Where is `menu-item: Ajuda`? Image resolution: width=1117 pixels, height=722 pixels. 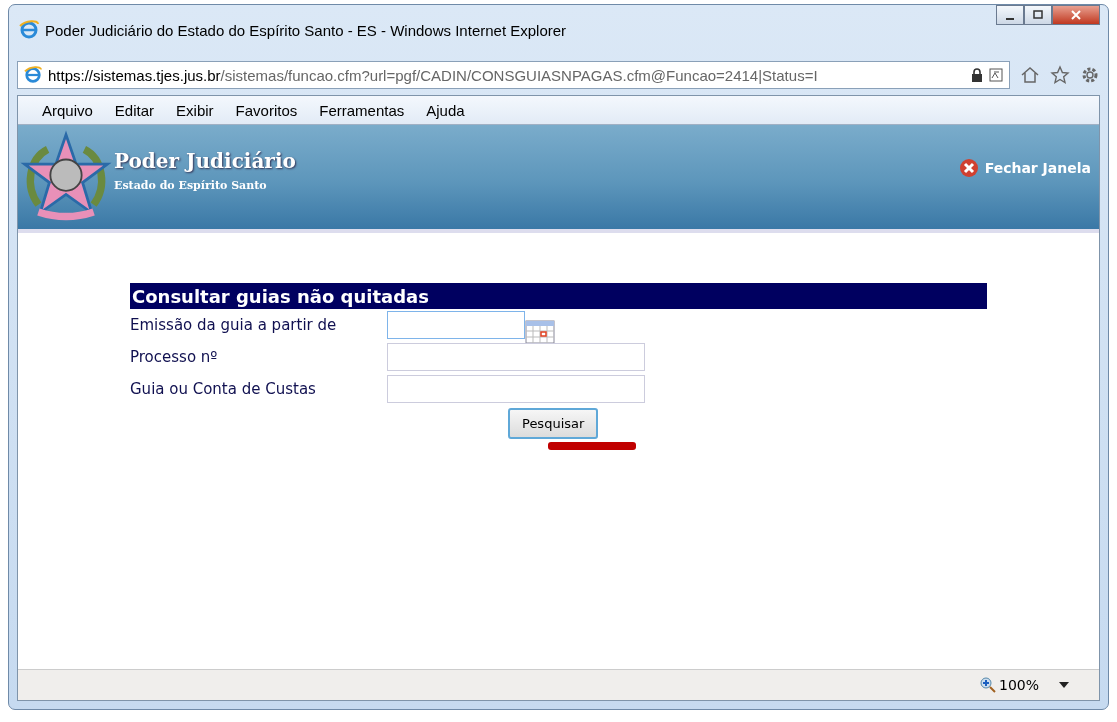 menu-item: Ajuda is located at coordinates (445, 110).